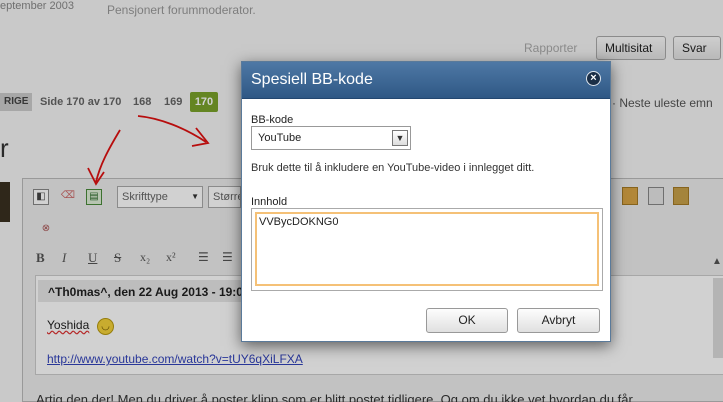 This screenshot has height=402, width=723. Describe the element at coordinates (426, 80) in the screenshot. I see `dialog-header: Spesiell BB-kode ×` at that location.